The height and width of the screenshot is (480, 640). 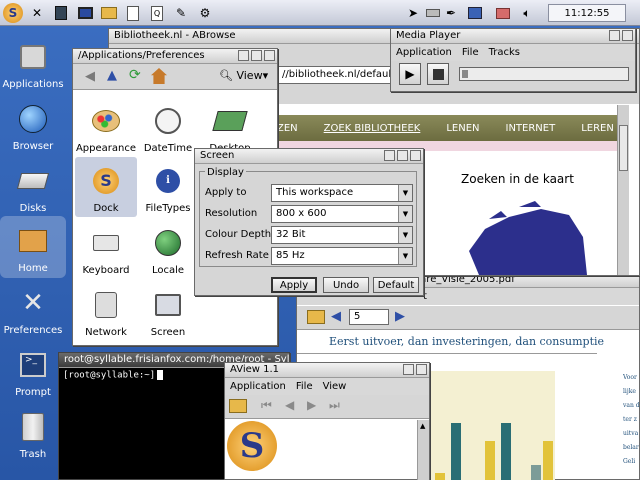 I want to click on prev-image-icon: ◀, so click(x=289, y=405).